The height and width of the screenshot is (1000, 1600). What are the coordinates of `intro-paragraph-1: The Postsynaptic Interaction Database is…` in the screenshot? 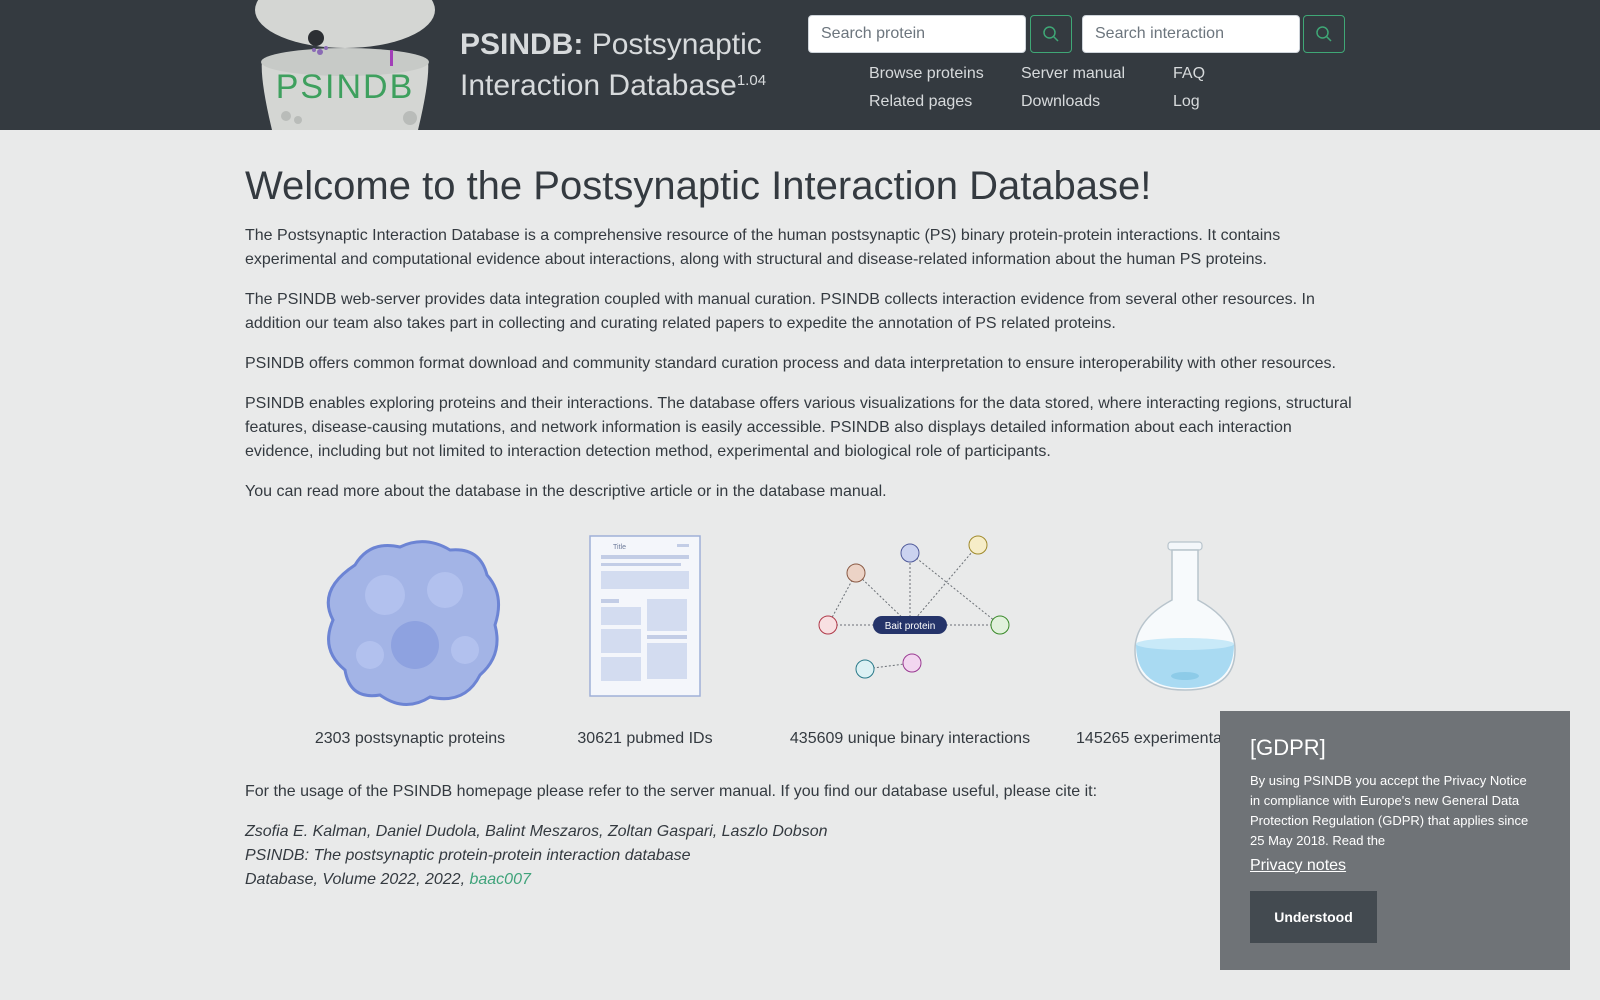 It's located at (763, 247).